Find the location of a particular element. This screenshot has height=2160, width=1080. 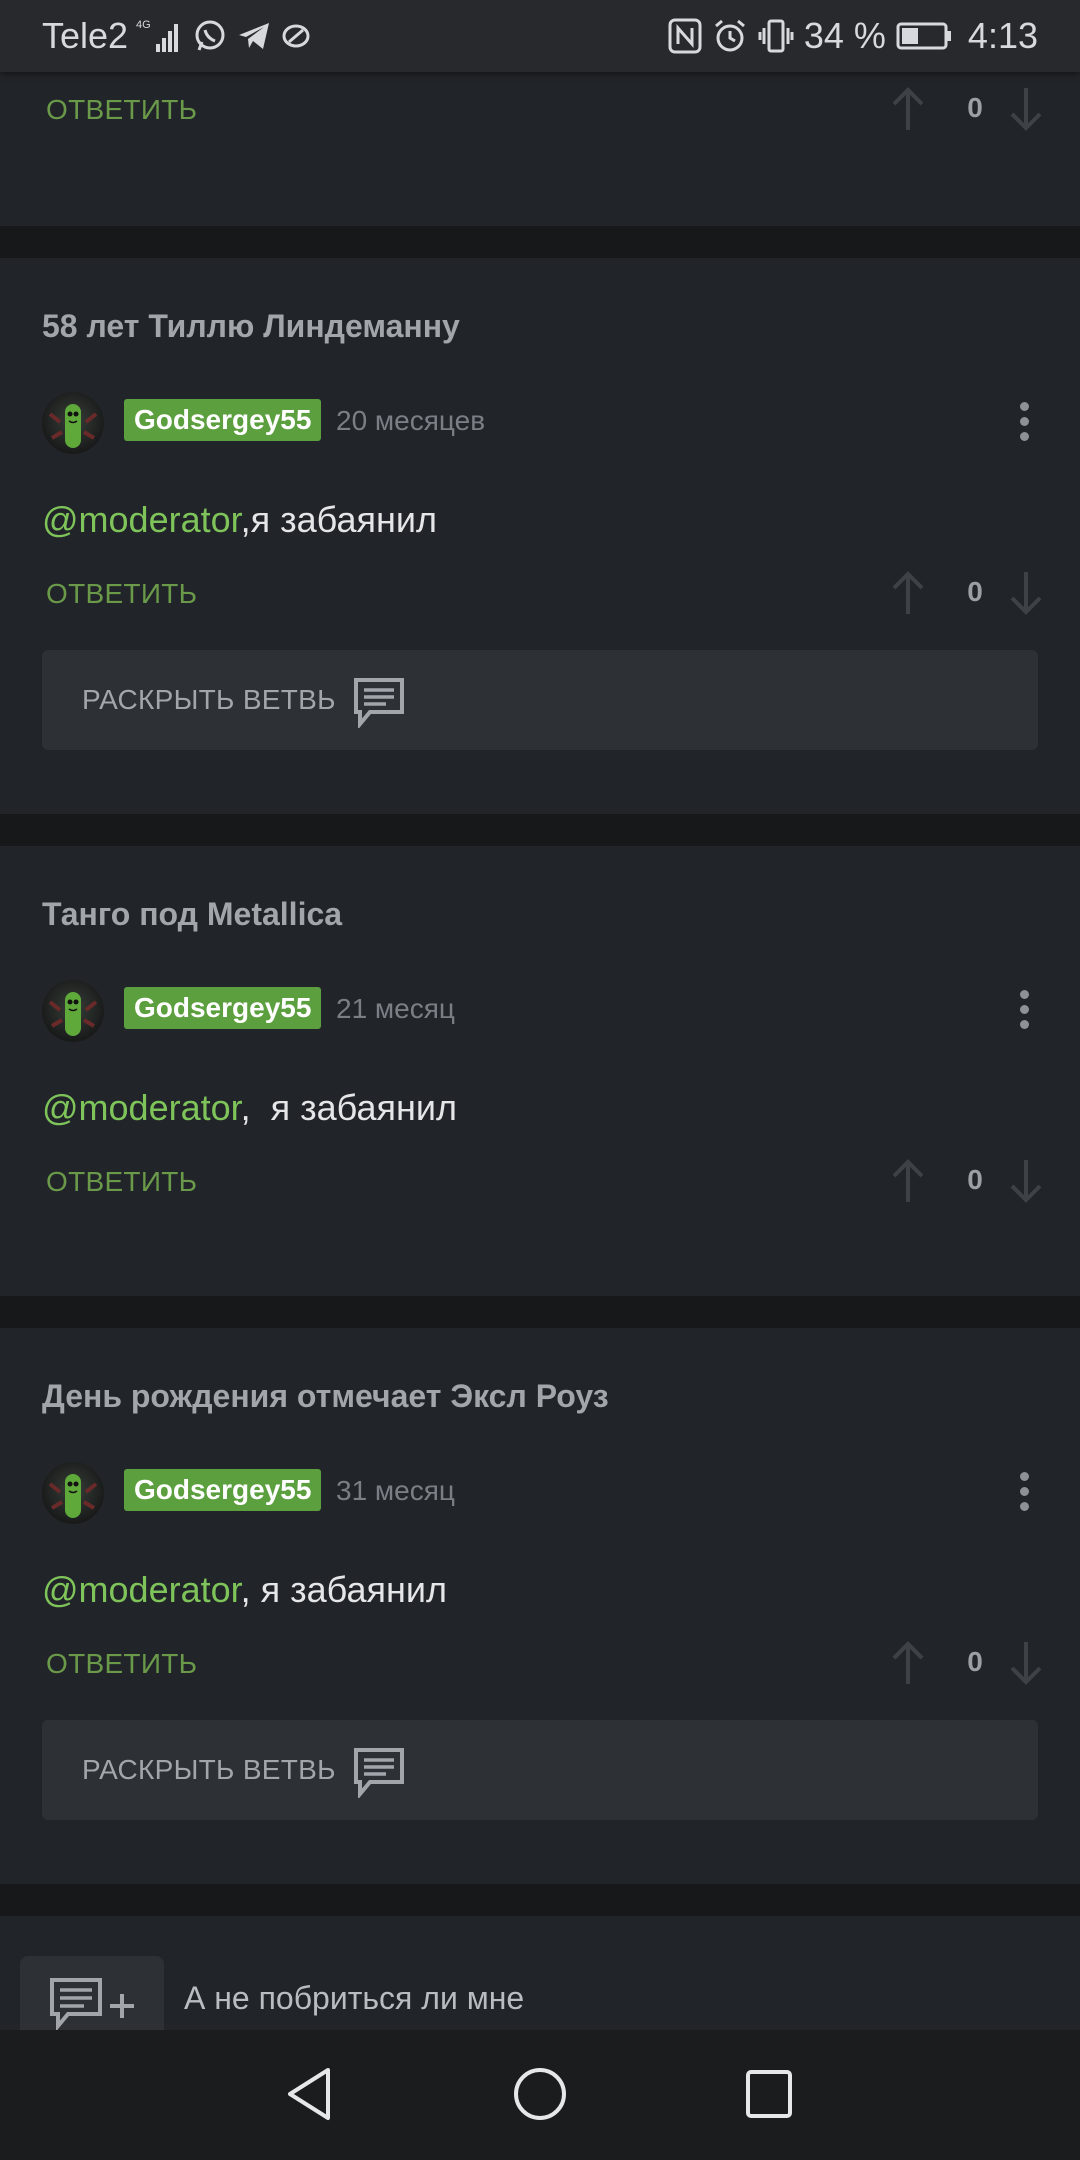

clock: 4:13 is located at coordinates (1002, 35).